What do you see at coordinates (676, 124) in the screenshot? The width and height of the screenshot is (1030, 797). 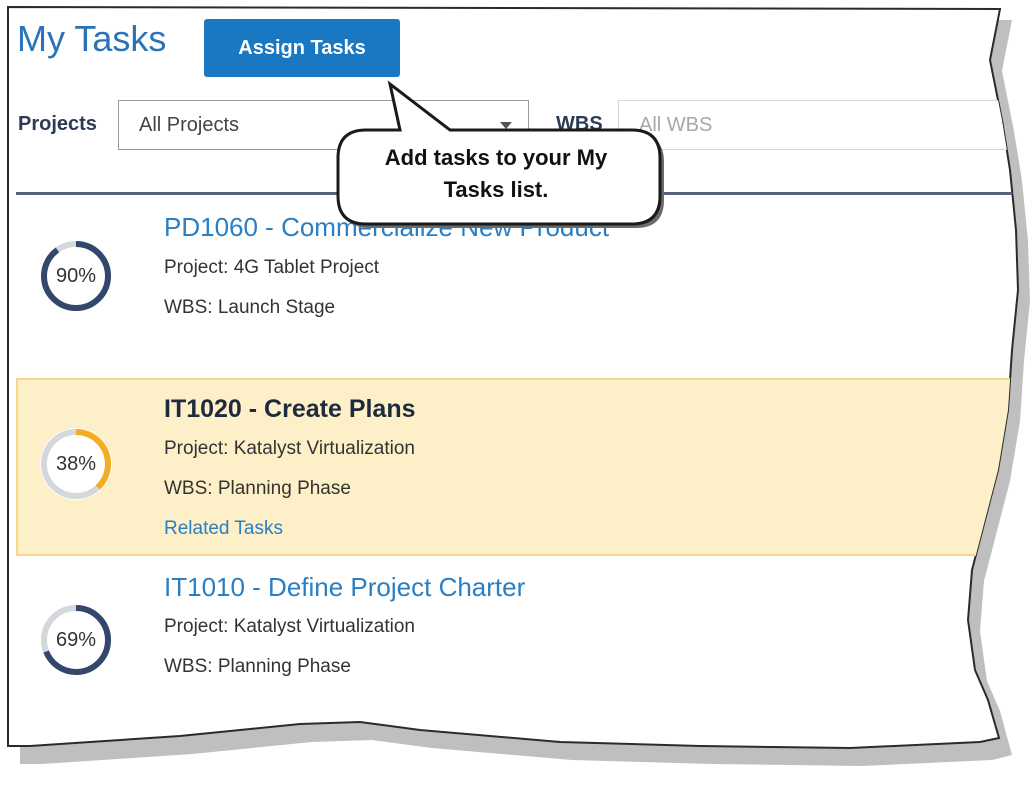 I see `wbs-select-value: All WBS` at bounding box center [676, 124].